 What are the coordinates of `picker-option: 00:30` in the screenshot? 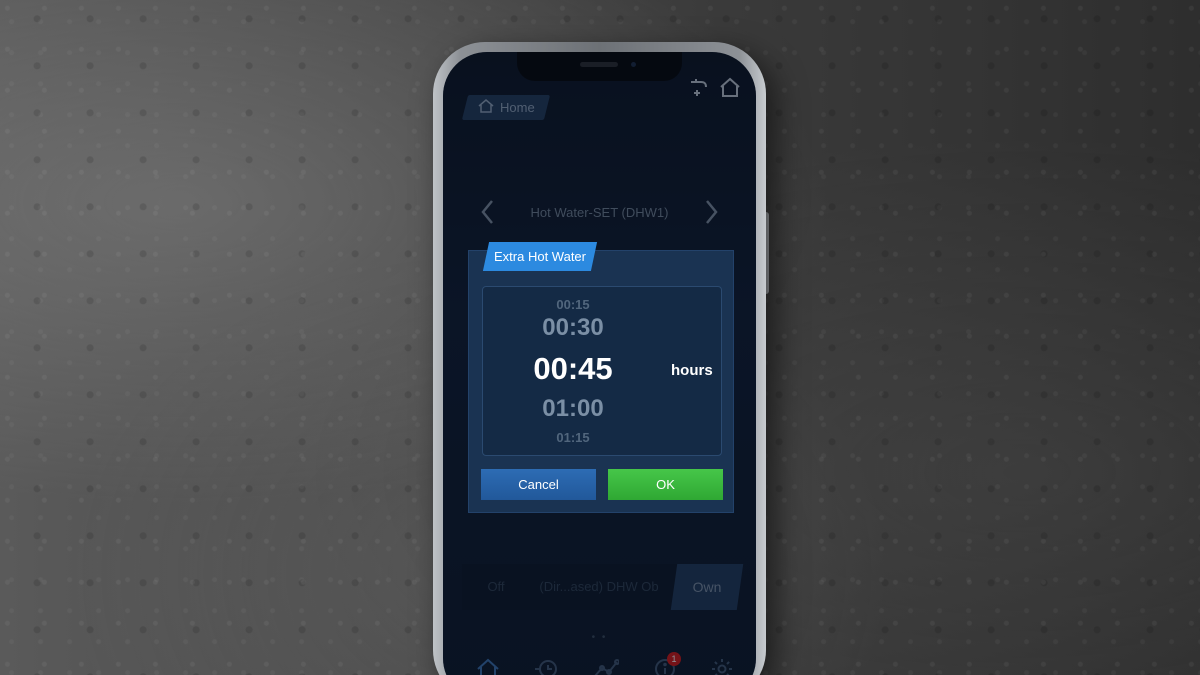 It's located at (573, 328).